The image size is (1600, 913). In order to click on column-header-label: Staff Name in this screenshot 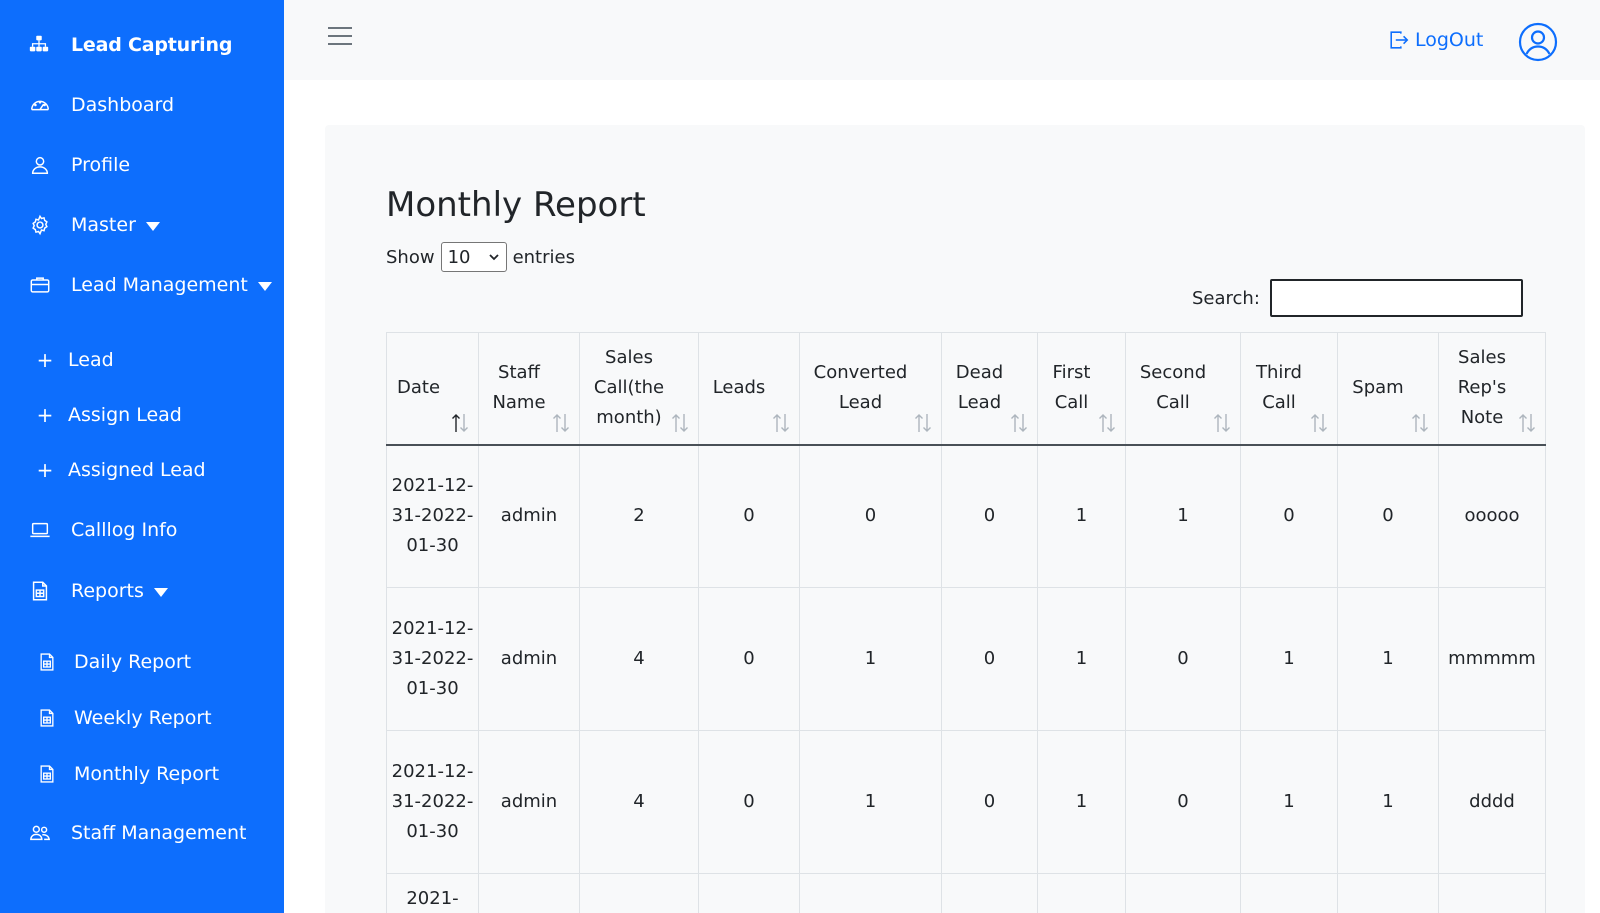, I will do `click(519, 388)`.